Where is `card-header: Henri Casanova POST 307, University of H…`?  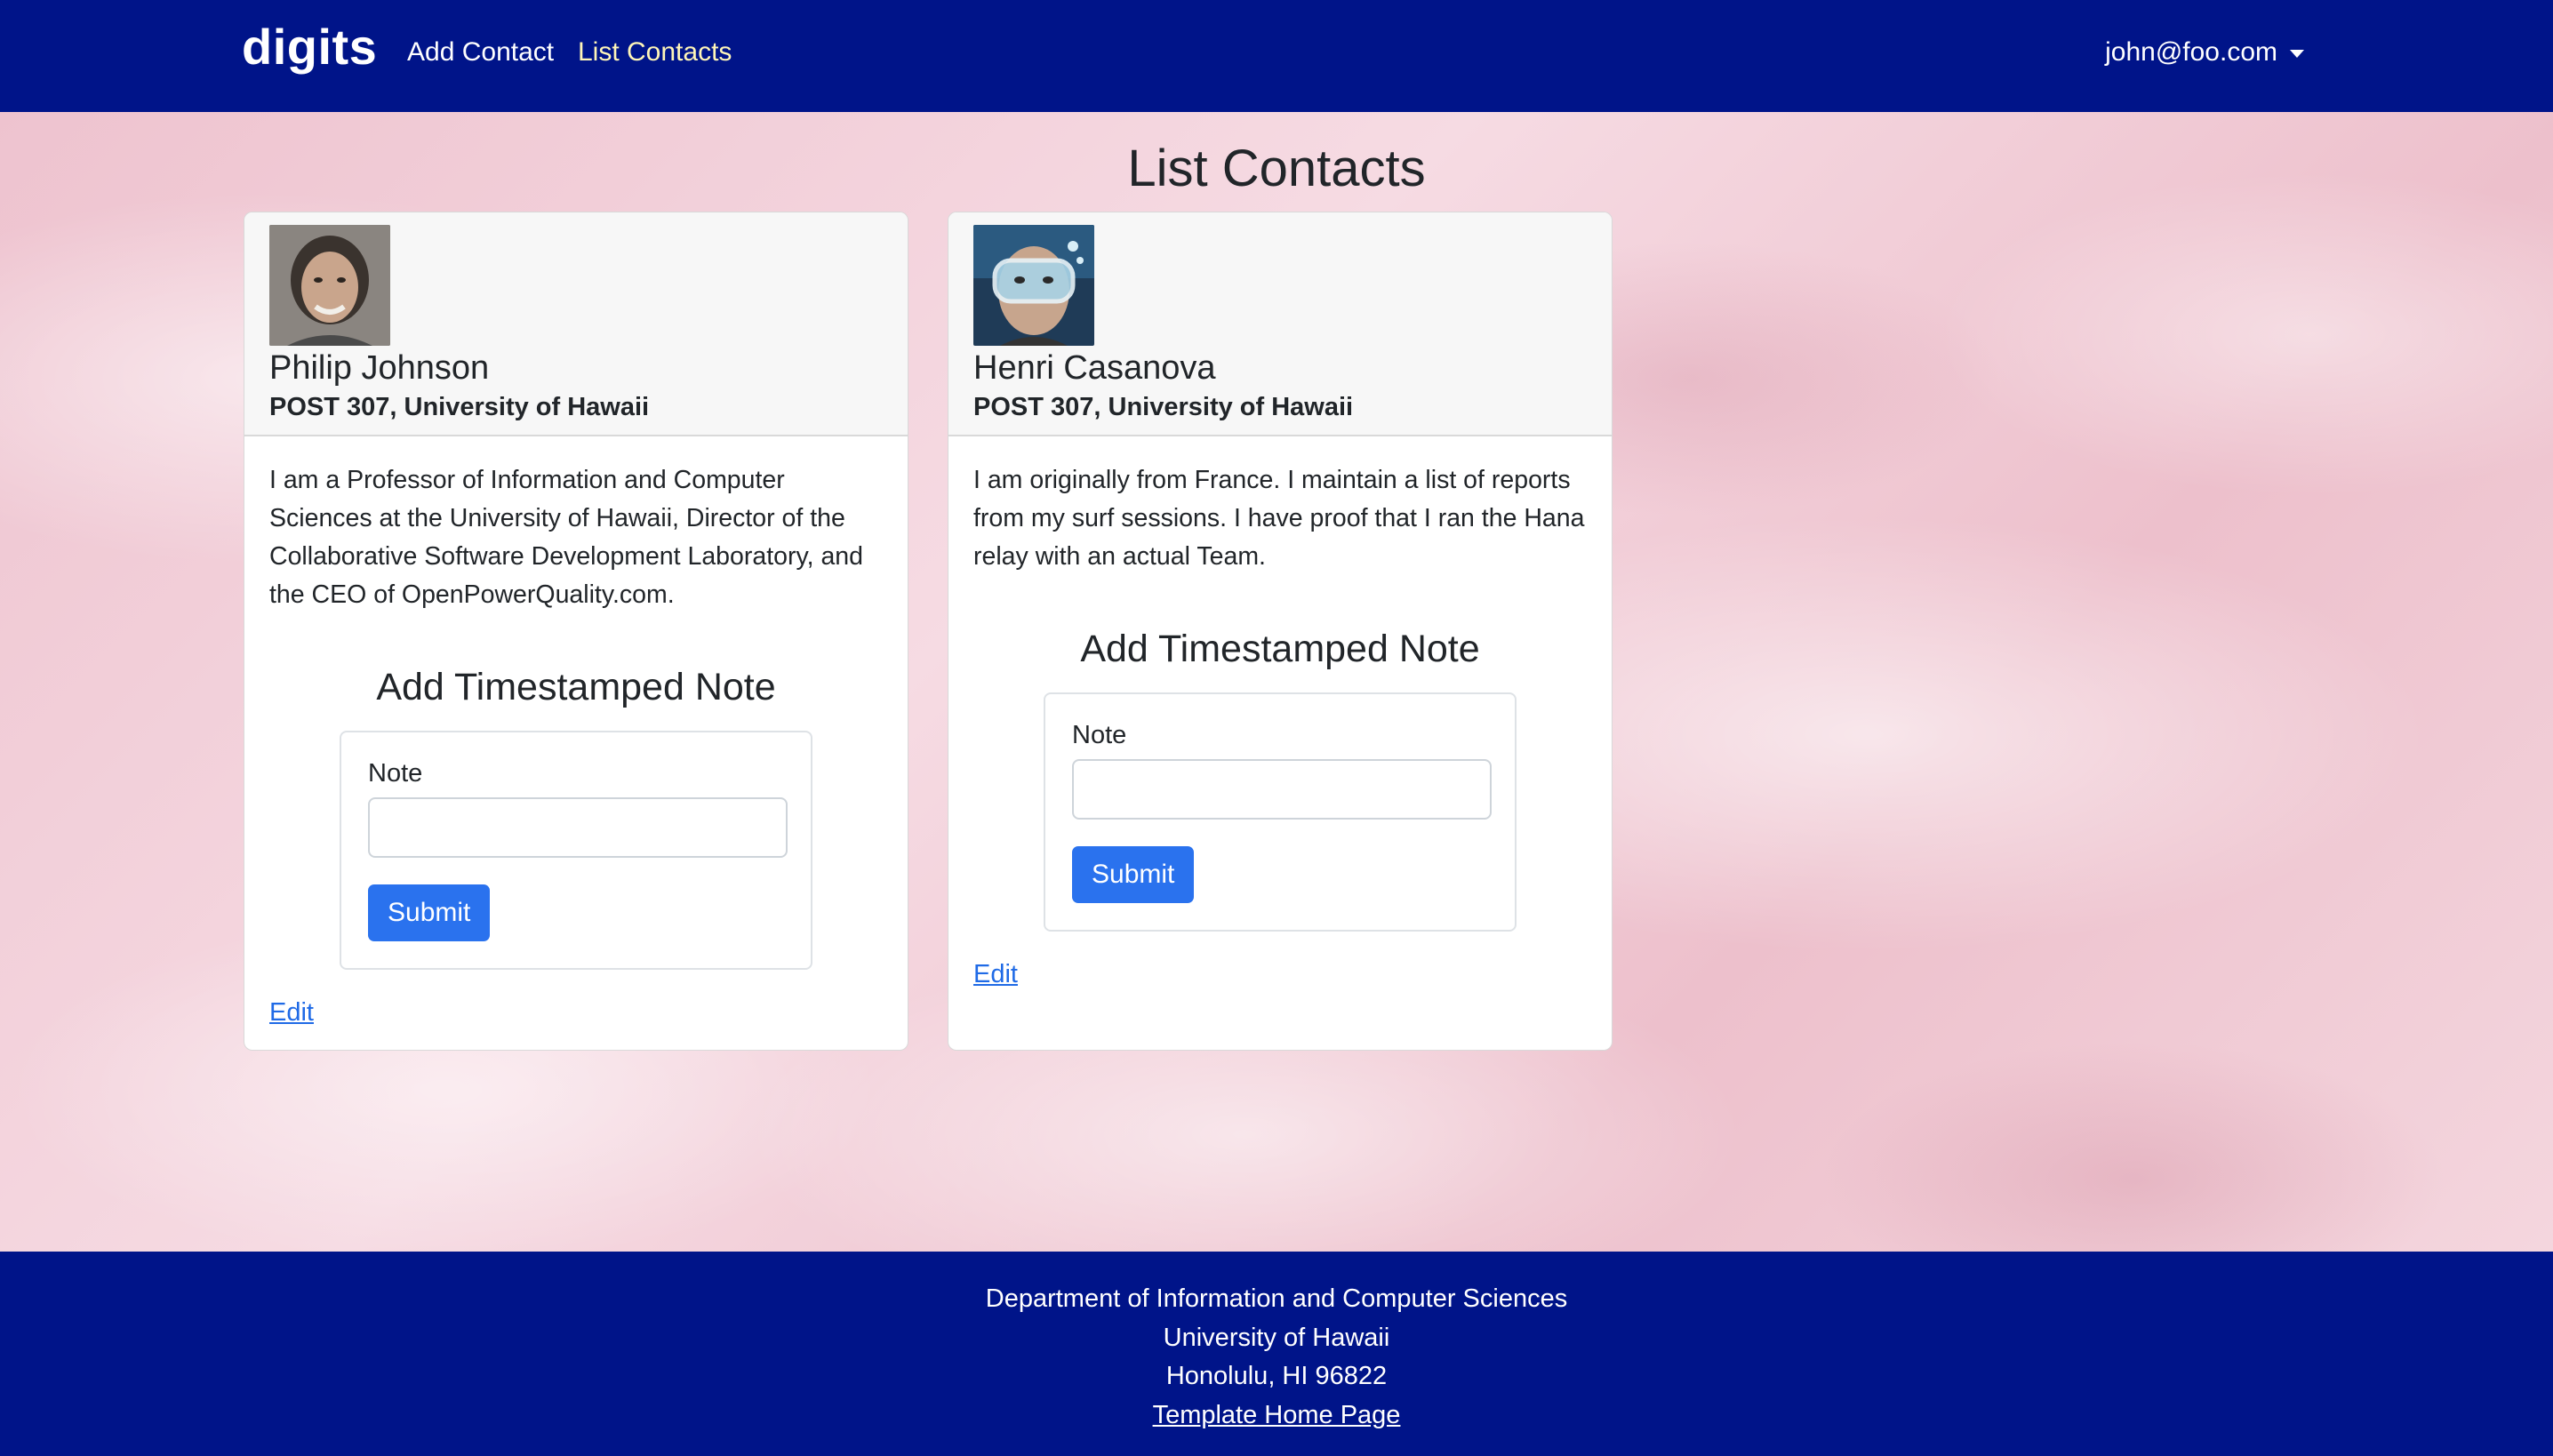
card-header: Henri Casanova POST 307, University of H… is located at coordinates (1280, 324).